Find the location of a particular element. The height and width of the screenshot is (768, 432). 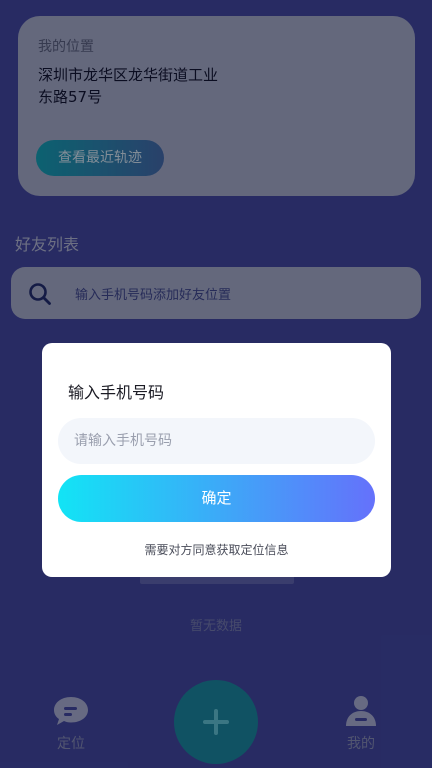

phone-number-input is located at coordinates (216, 441).